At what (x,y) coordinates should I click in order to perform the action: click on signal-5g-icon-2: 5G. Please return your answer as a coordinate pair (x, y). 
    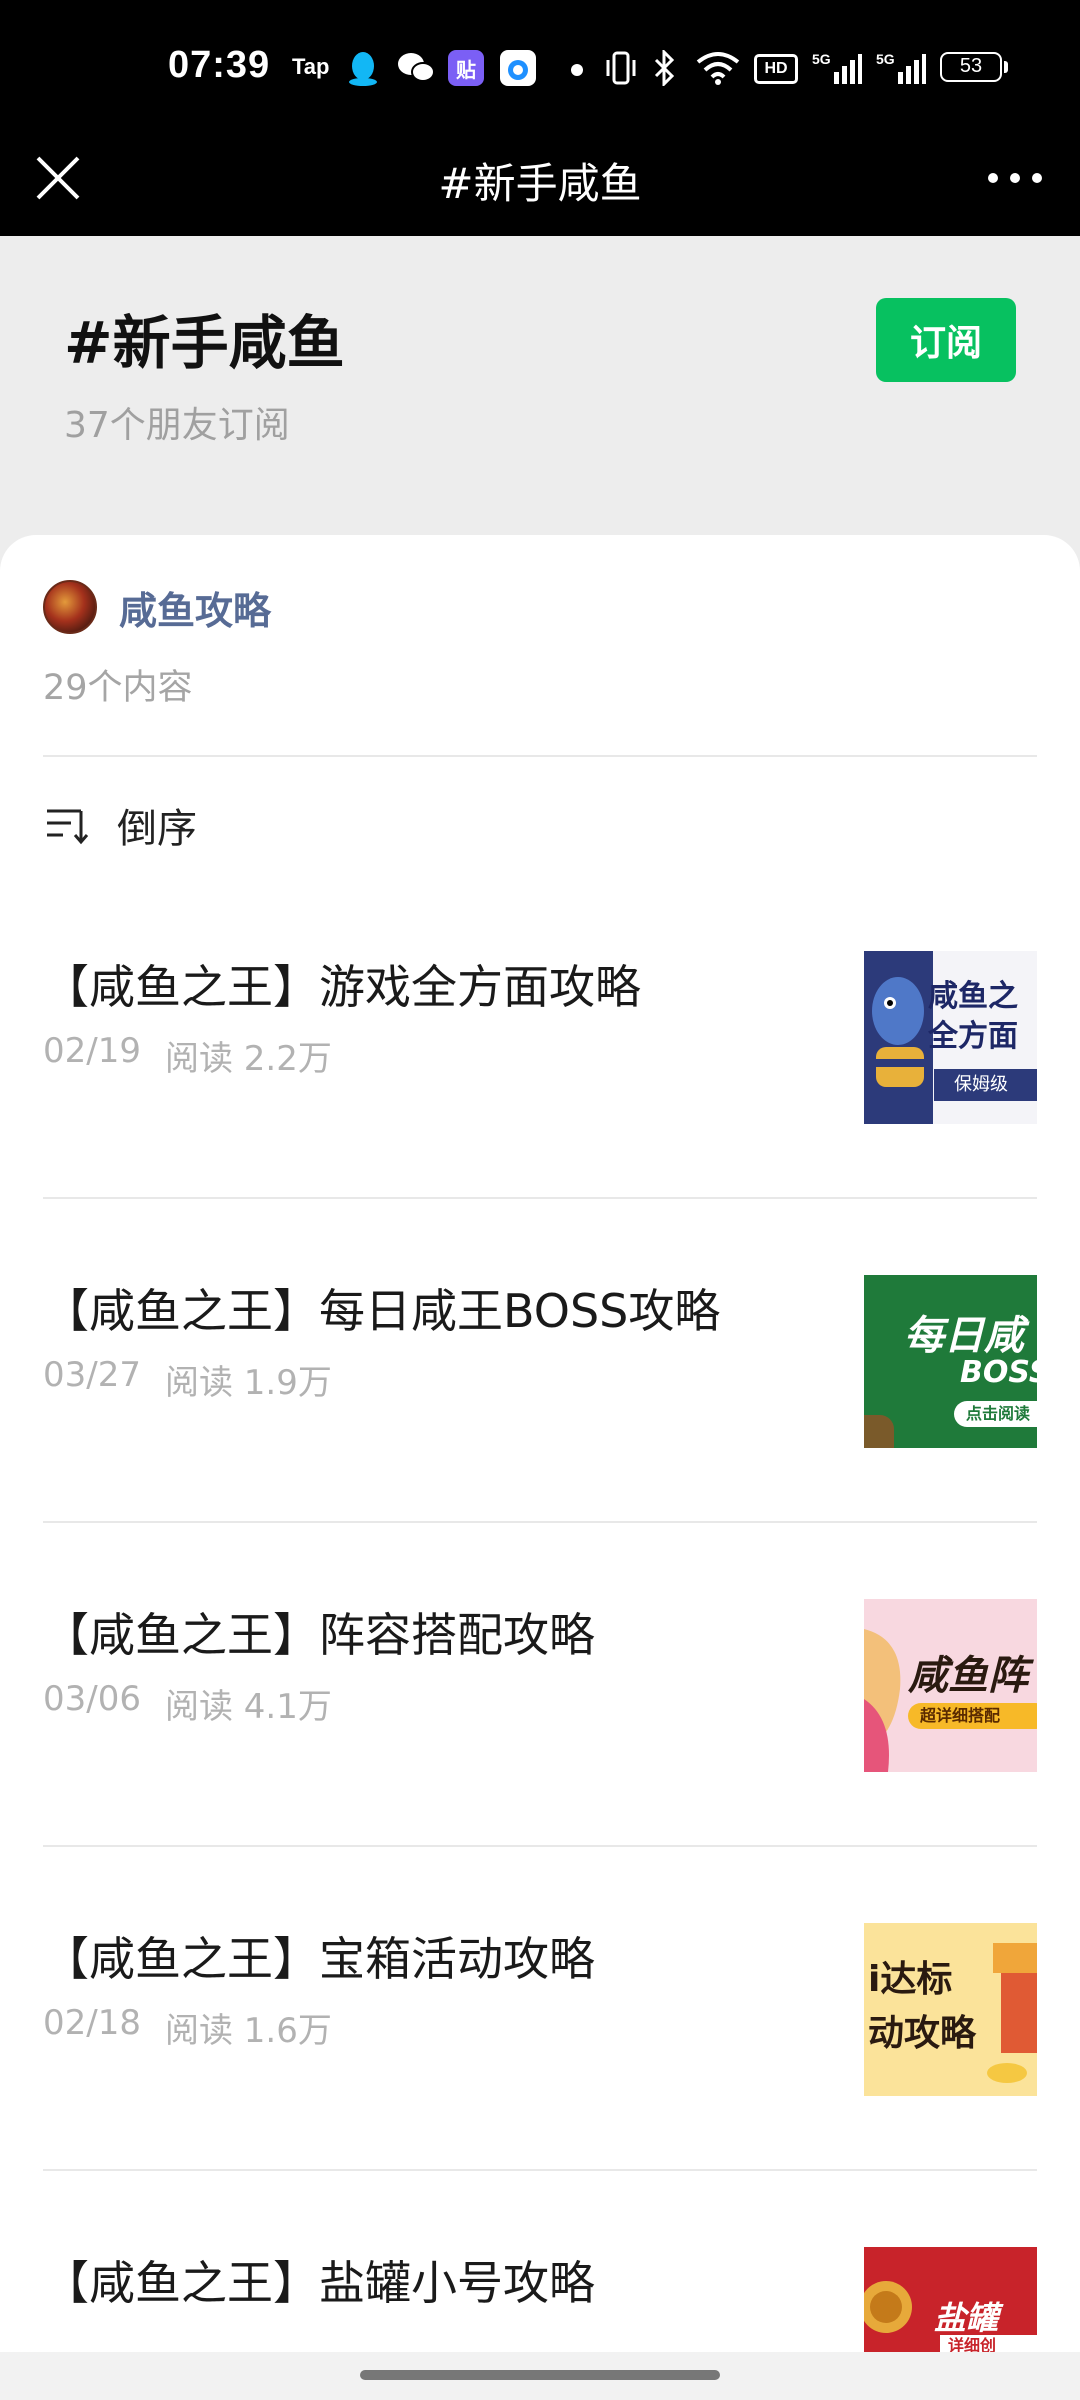
    Looking at the image, I should click on (901, 68).